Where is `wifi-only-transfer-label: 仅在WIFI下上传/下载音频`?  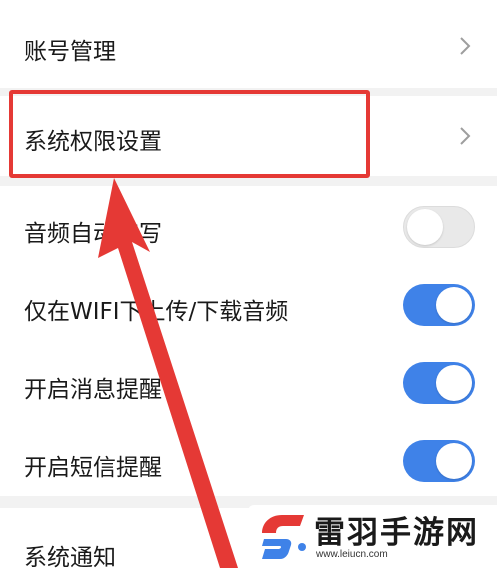
wifi-only-transfer-label: 仅在WIFI下上传/下载音频 is located at coordinates (156, 312).